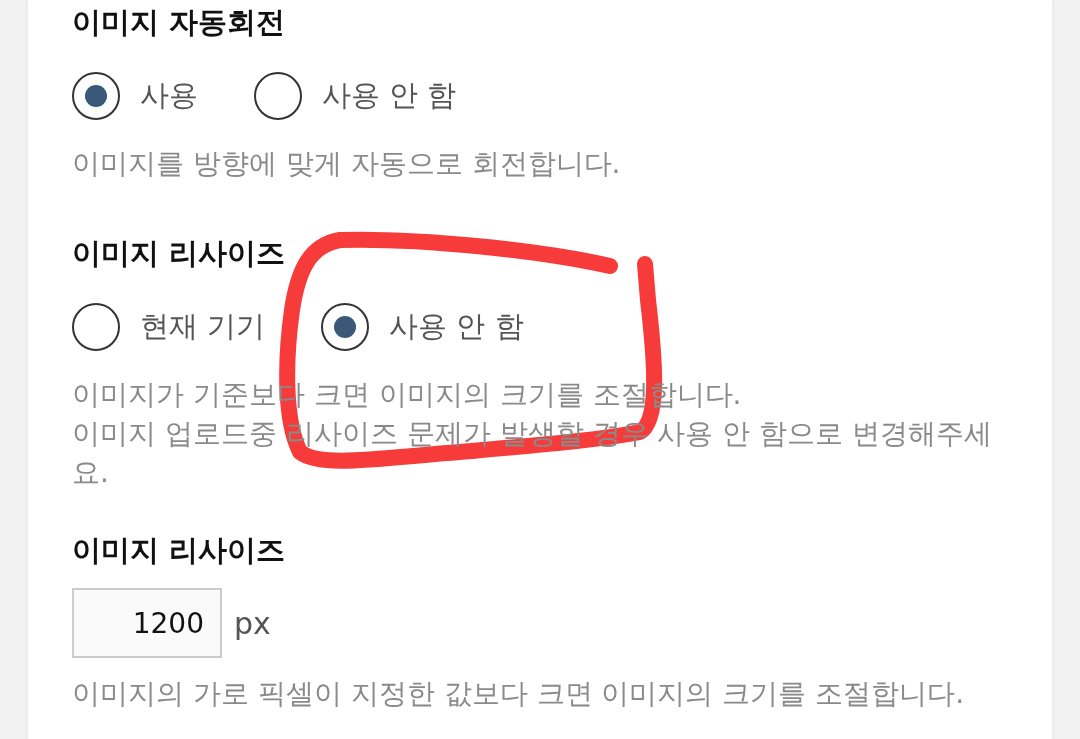 The height and width of the screenshot is (739, 1080). I want to click on section-heading: 이미지 자동회전, so click(179, 22).